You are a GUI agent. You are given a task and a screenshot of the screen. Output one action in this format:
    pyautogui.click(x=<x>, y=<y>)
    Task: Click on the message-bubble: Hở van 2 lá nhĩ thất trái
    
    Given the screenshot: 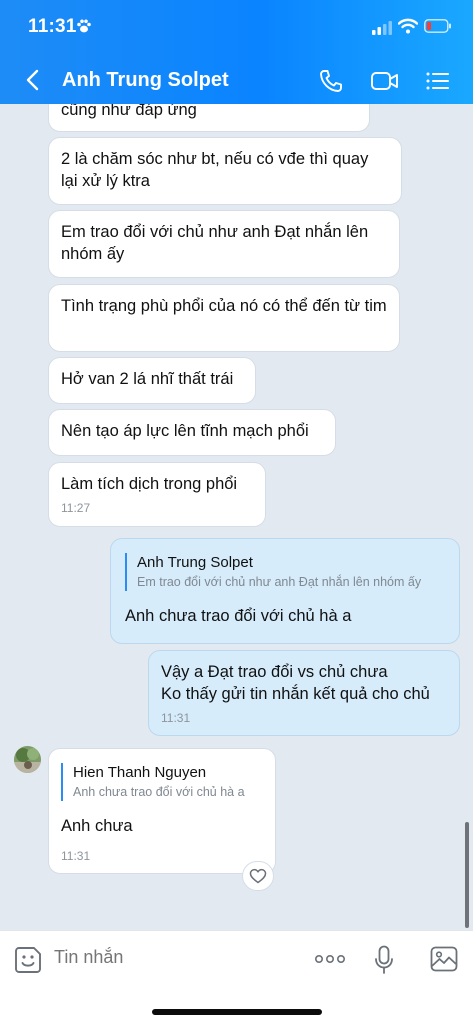 What is the action you would take?
    pyautogui.click(x=152, y=380)
    